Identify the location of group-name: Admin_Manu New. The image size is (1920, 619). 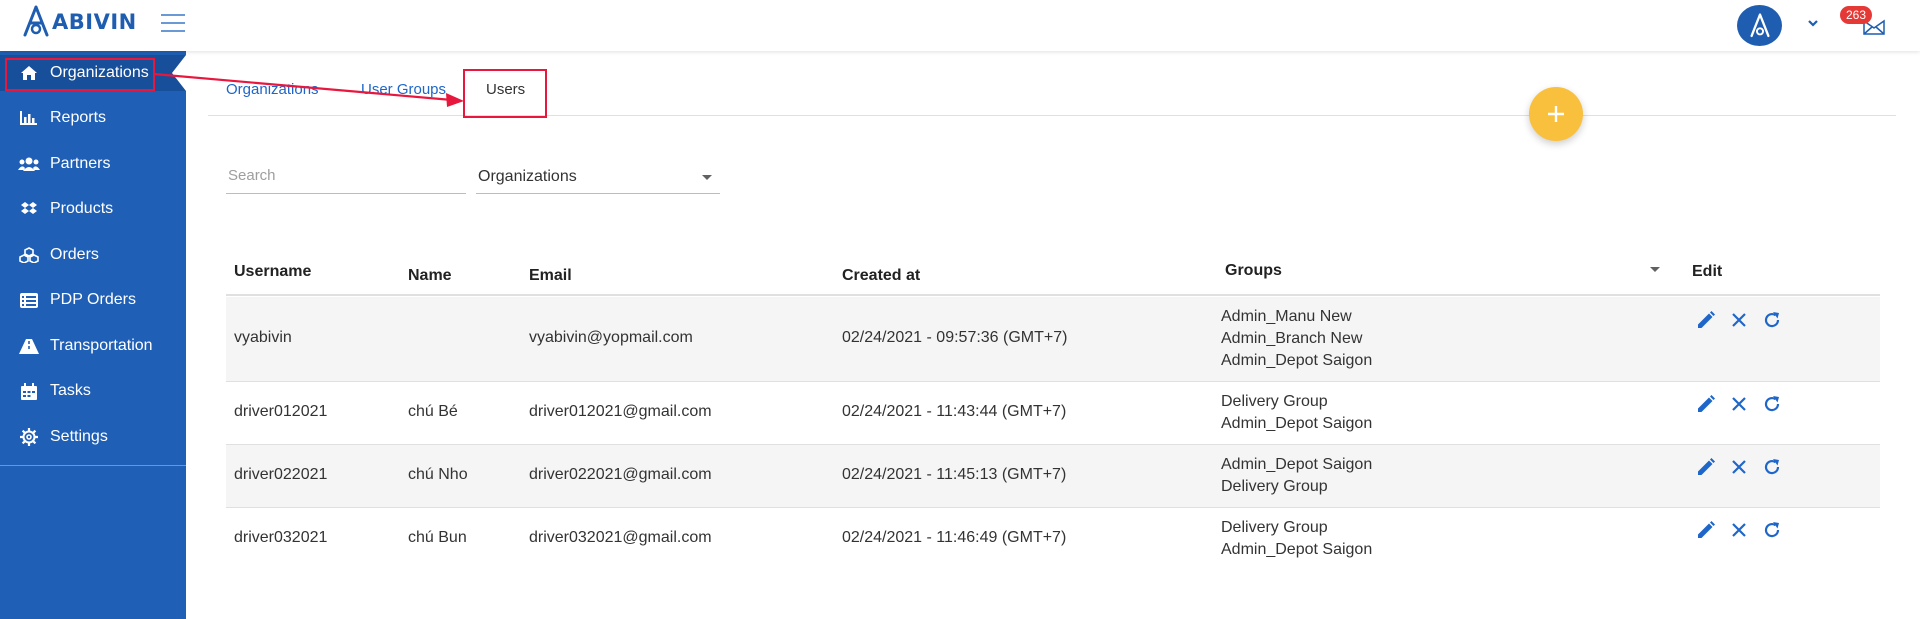
(1286, 316).